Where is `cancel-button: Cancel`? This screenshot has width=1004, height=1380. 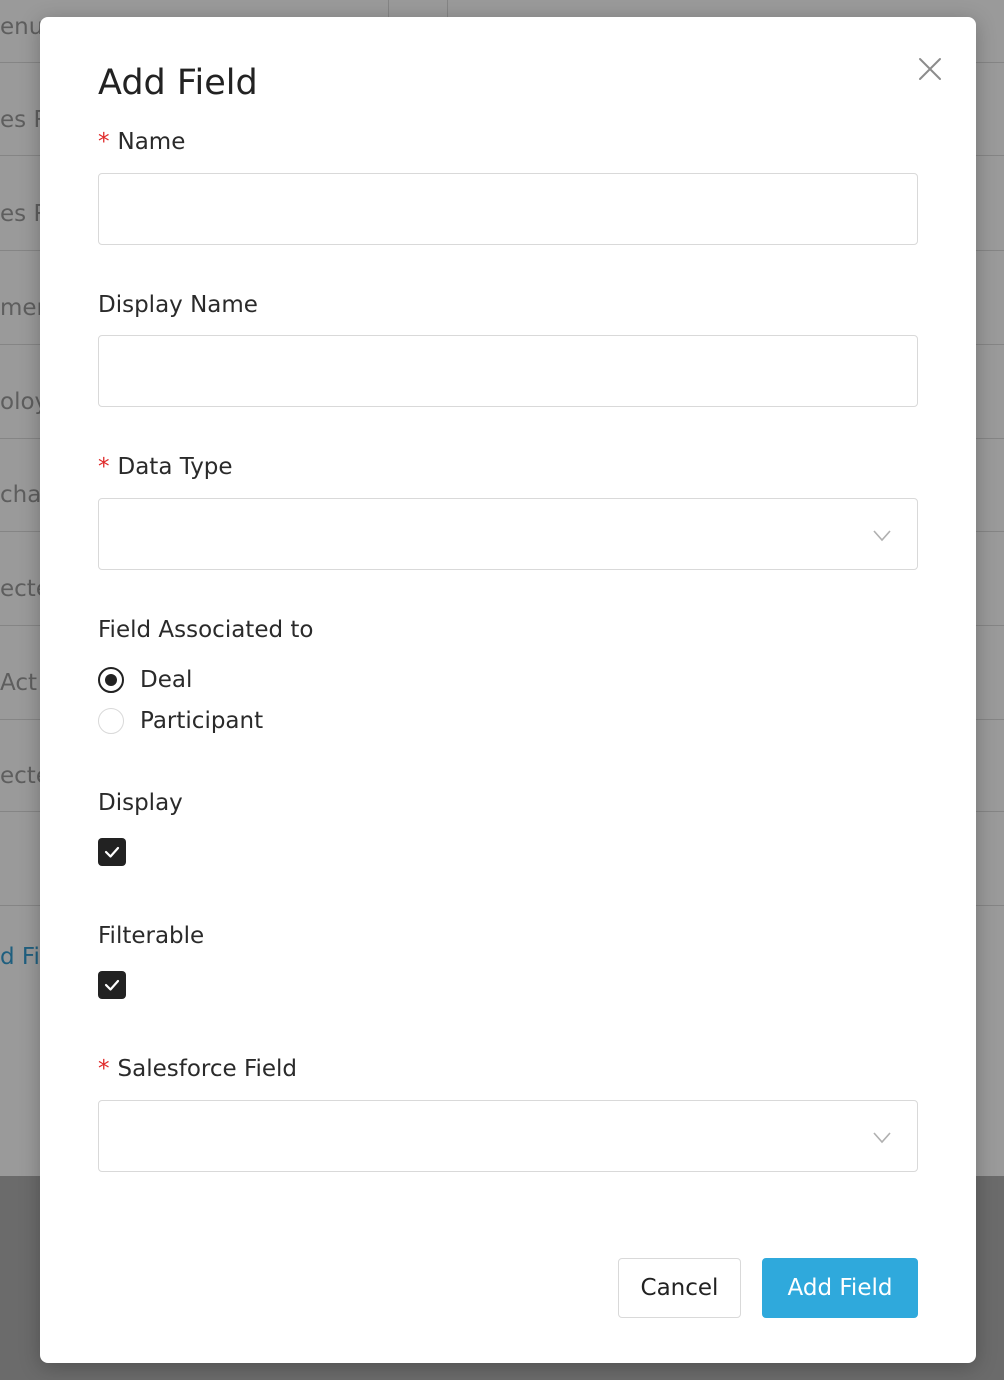 cancel-button: Cancel is located at coordinates (679, 1288).